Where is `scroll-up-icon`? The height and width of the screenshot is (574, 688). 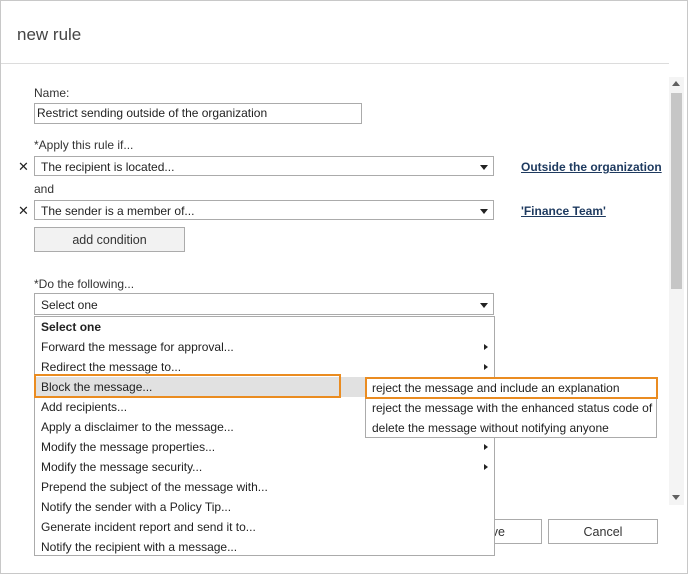 scroll-up-icon is located at coordinates (676, 83).